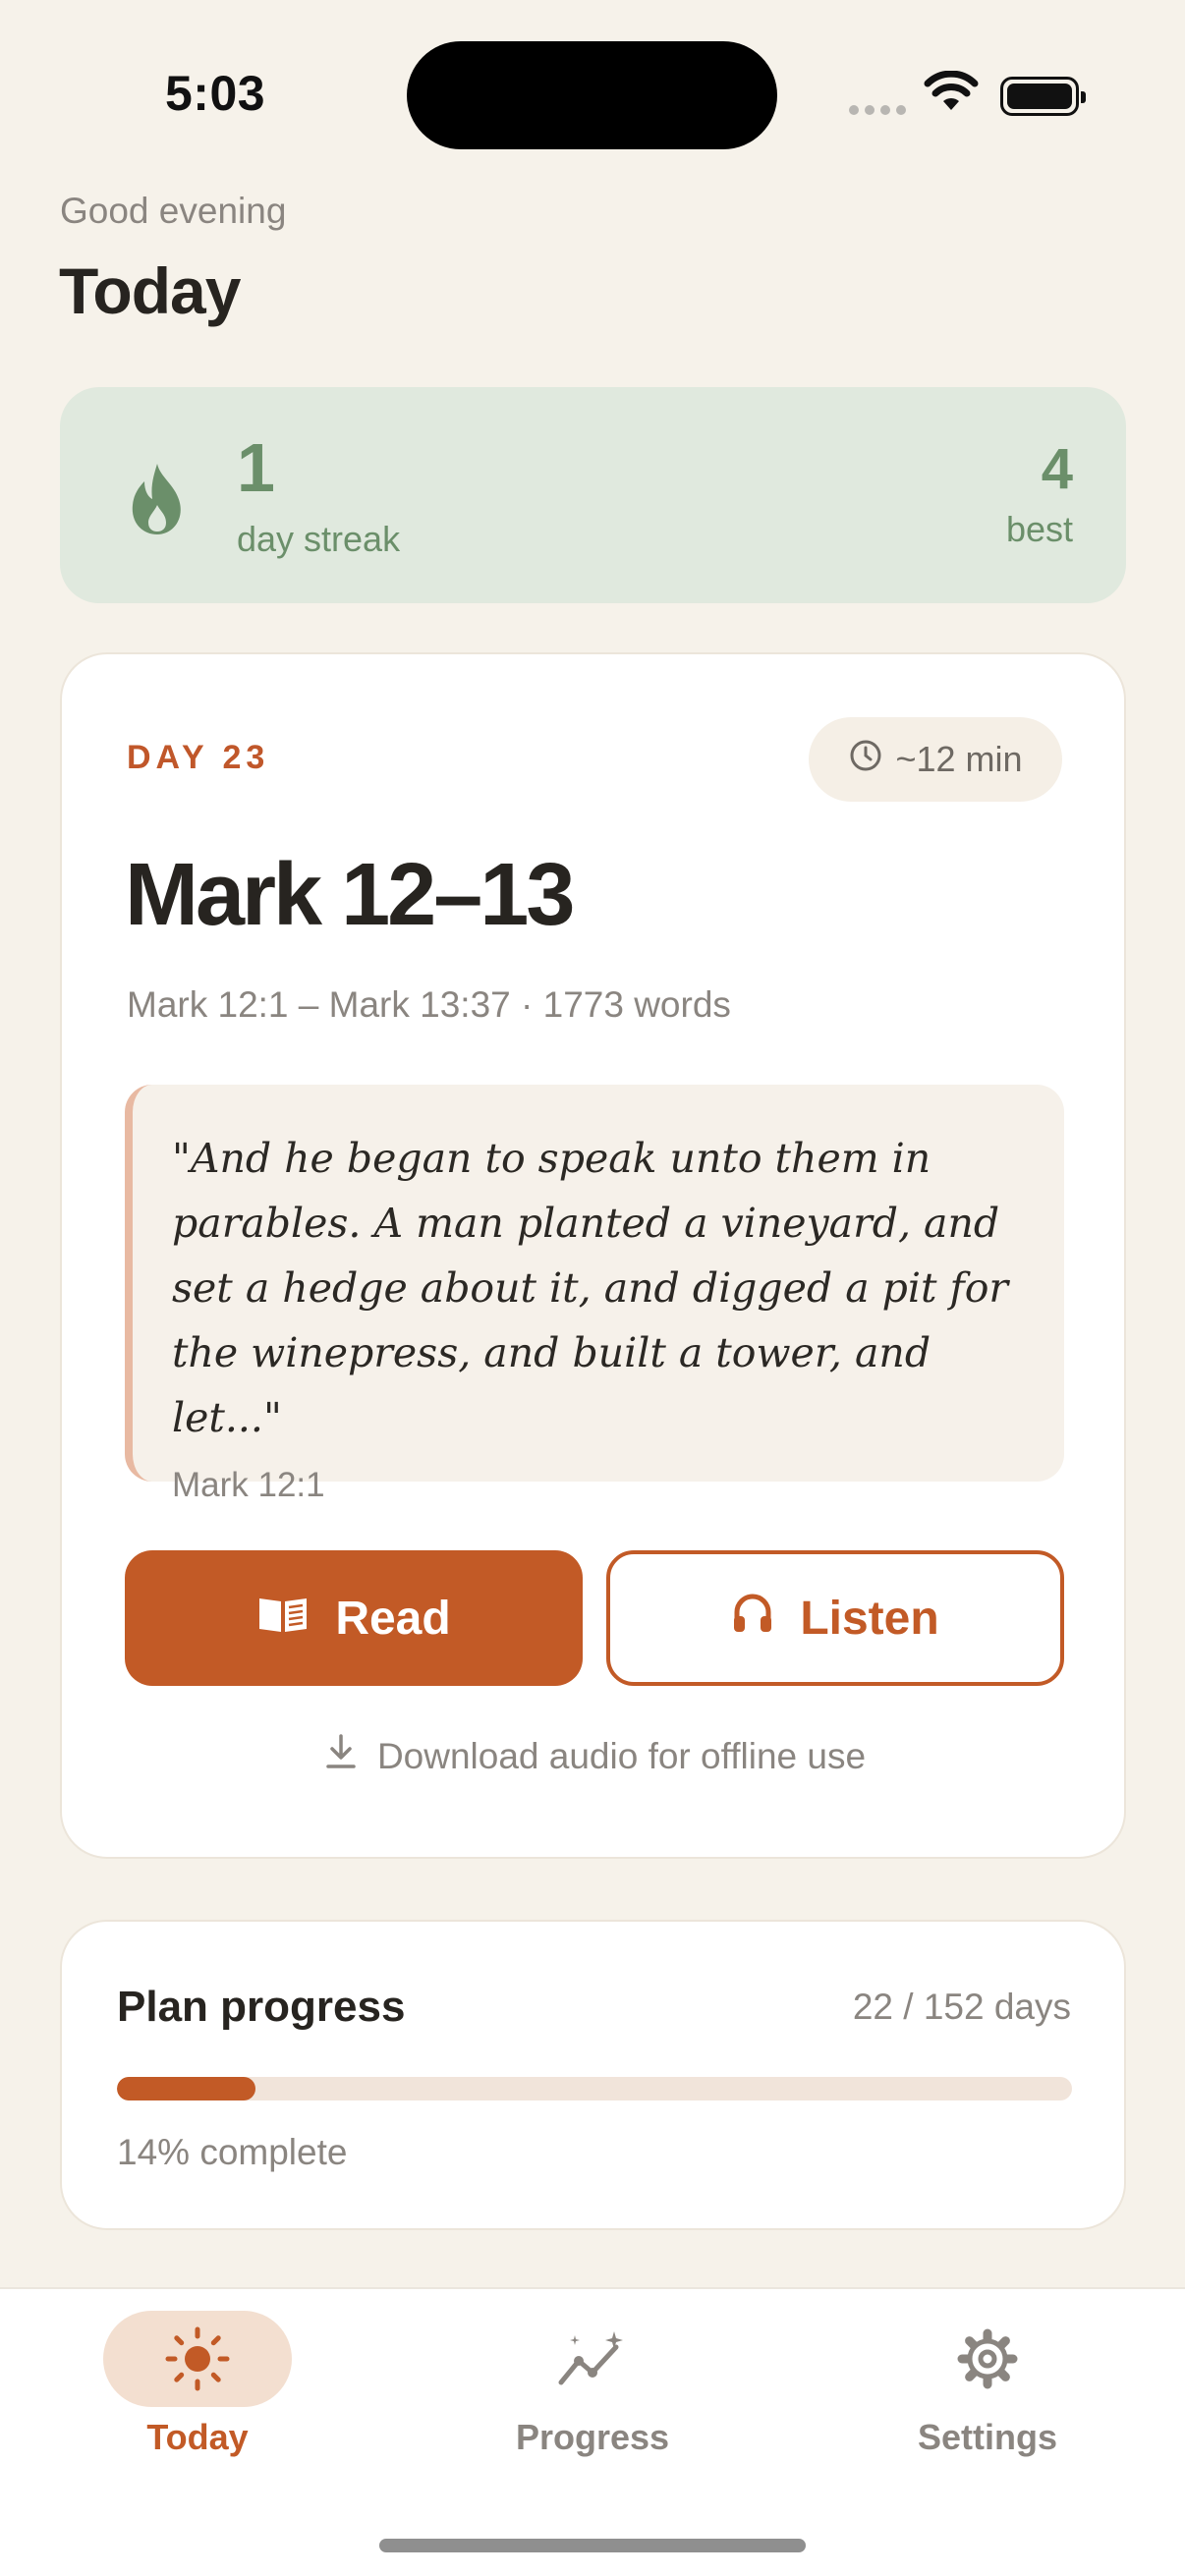 This screenshot has height=2576, width=1185. I want to click on status-time: 5:03, so click(216, 93).